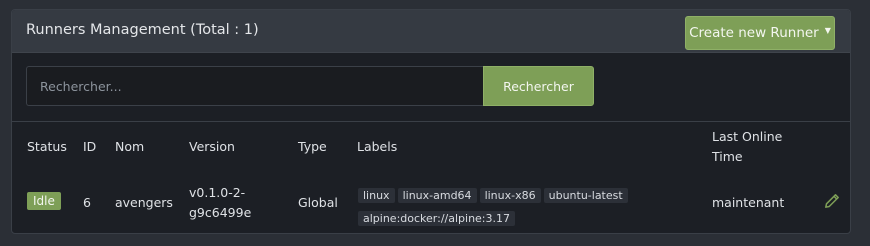  Describe the element at coordinates (727, 156) in the screenshot. I see `column-header-last-online-line2: Time` at that location.